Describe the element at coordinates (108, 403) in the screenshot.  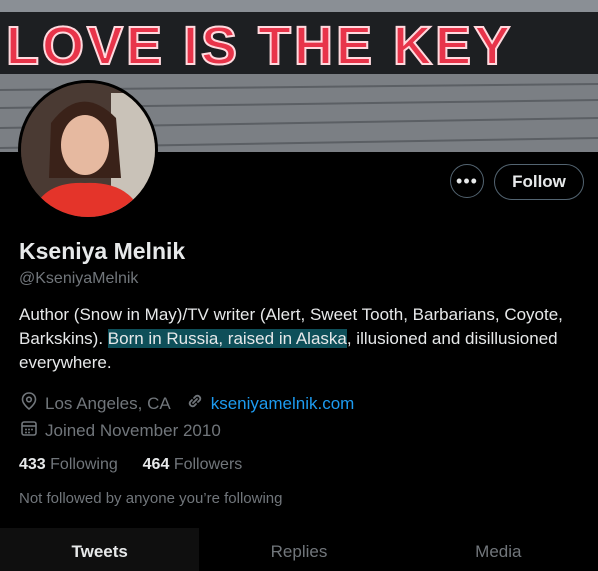
I see `profile-location: Los Angeles, CA` at that location.